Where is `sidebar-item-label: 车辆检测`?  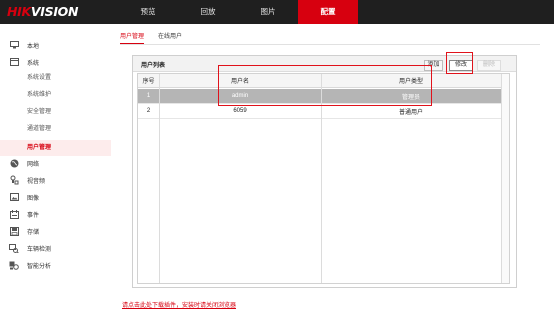 sidebar-item-label: 车辆检测 is located at coordinates (39, 249).